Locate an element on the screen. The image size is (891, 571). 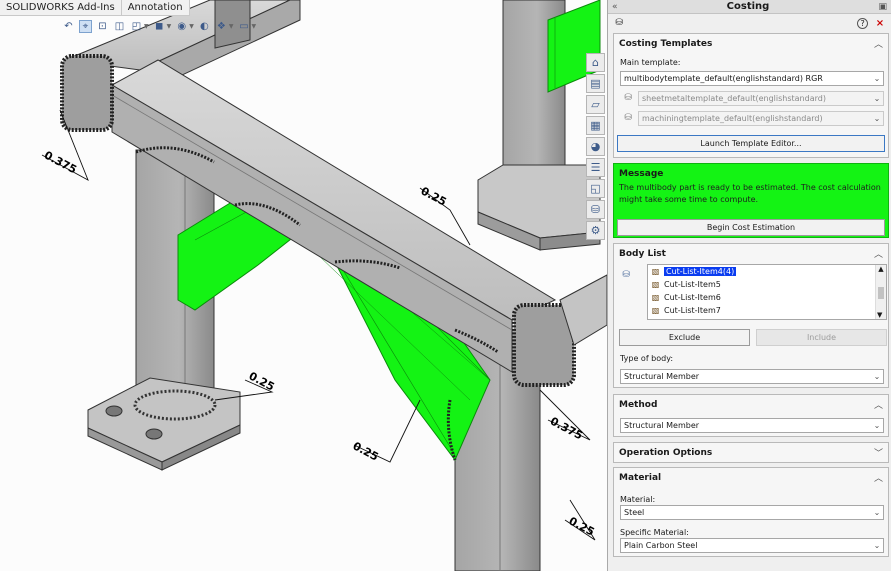
task-pane-tabs: ⌂ ▤ ▱ ▦ ◕ ☰ ◱ ⛁ ⚙ is located at coordinates (595, 146).